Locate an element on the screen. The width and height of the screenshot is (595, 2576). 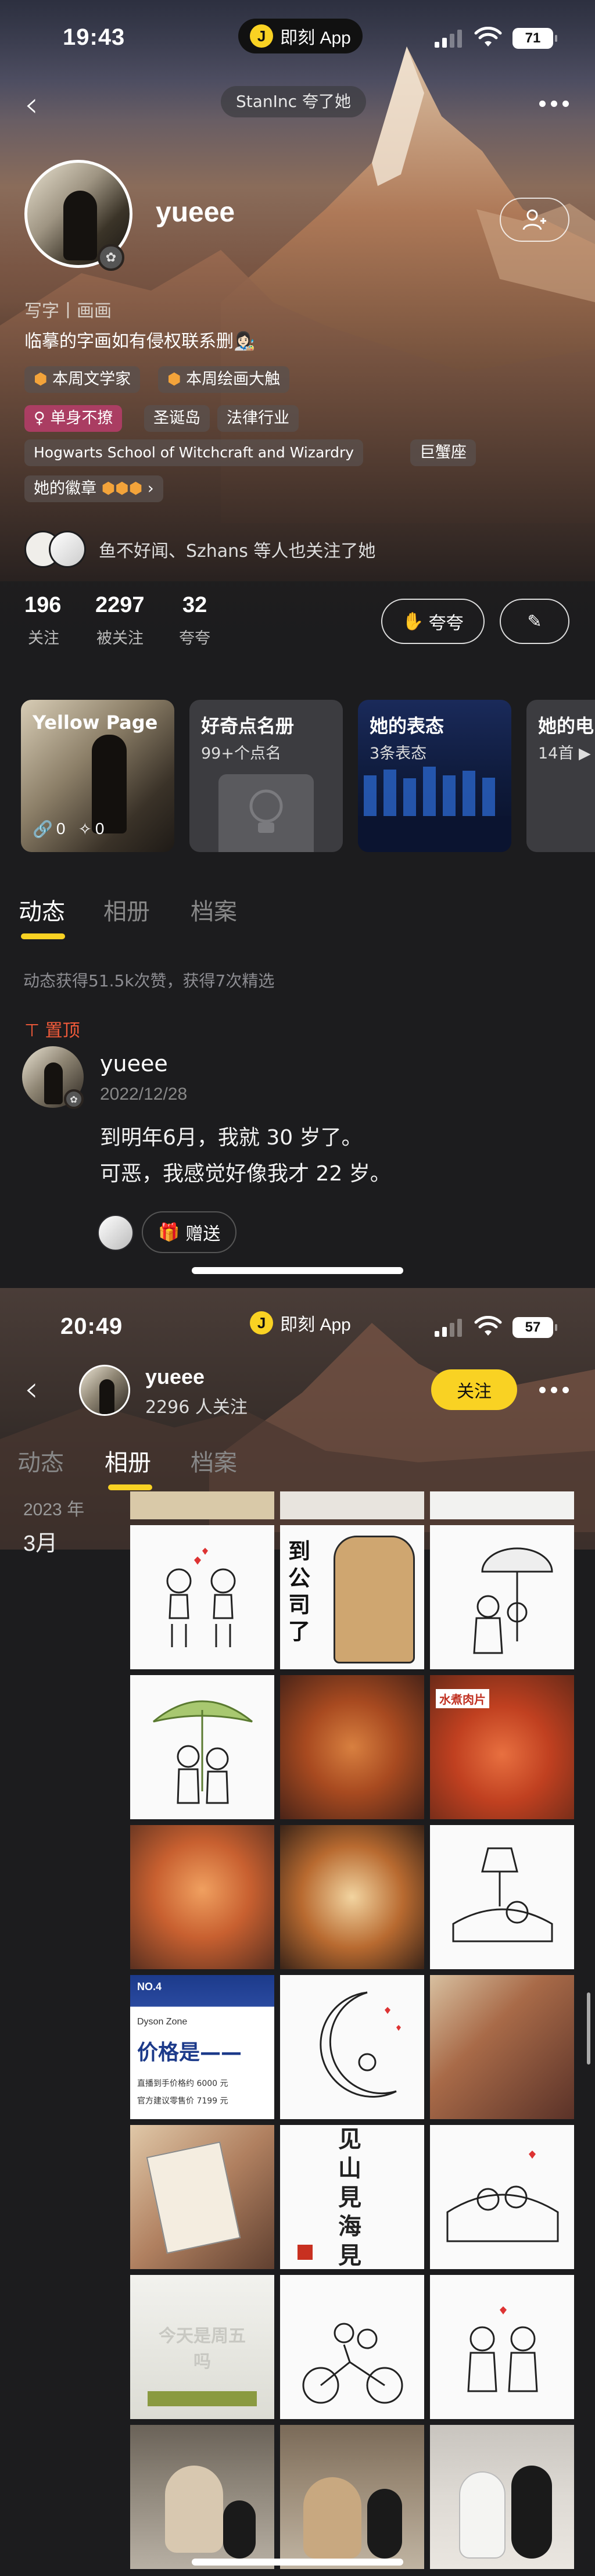
post-date: 2022/12/28 is located at coordinates (144, 1094).